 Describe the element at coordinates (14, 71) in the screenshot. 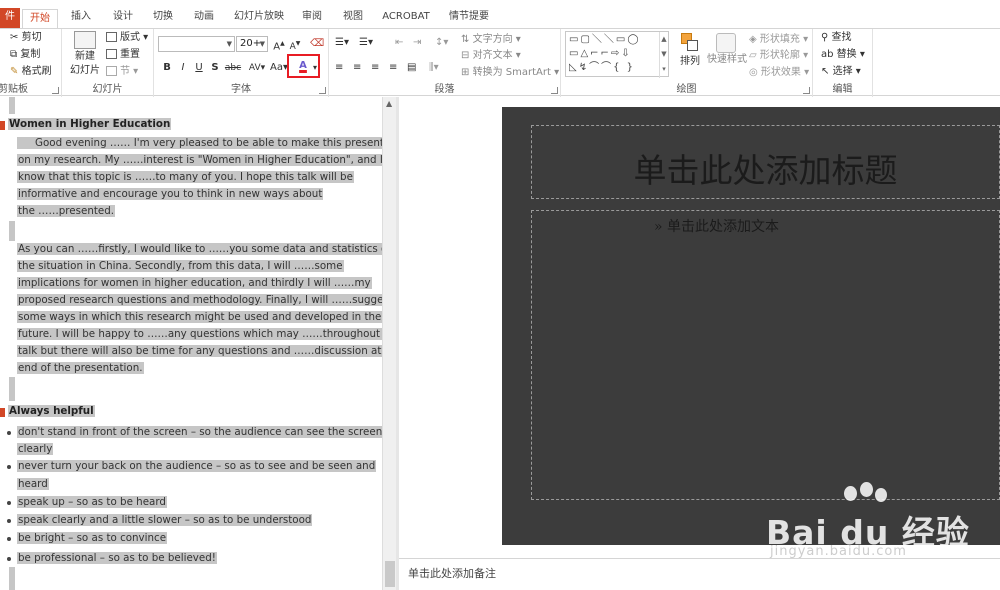

I see `brush-icon: ✎` at that location.